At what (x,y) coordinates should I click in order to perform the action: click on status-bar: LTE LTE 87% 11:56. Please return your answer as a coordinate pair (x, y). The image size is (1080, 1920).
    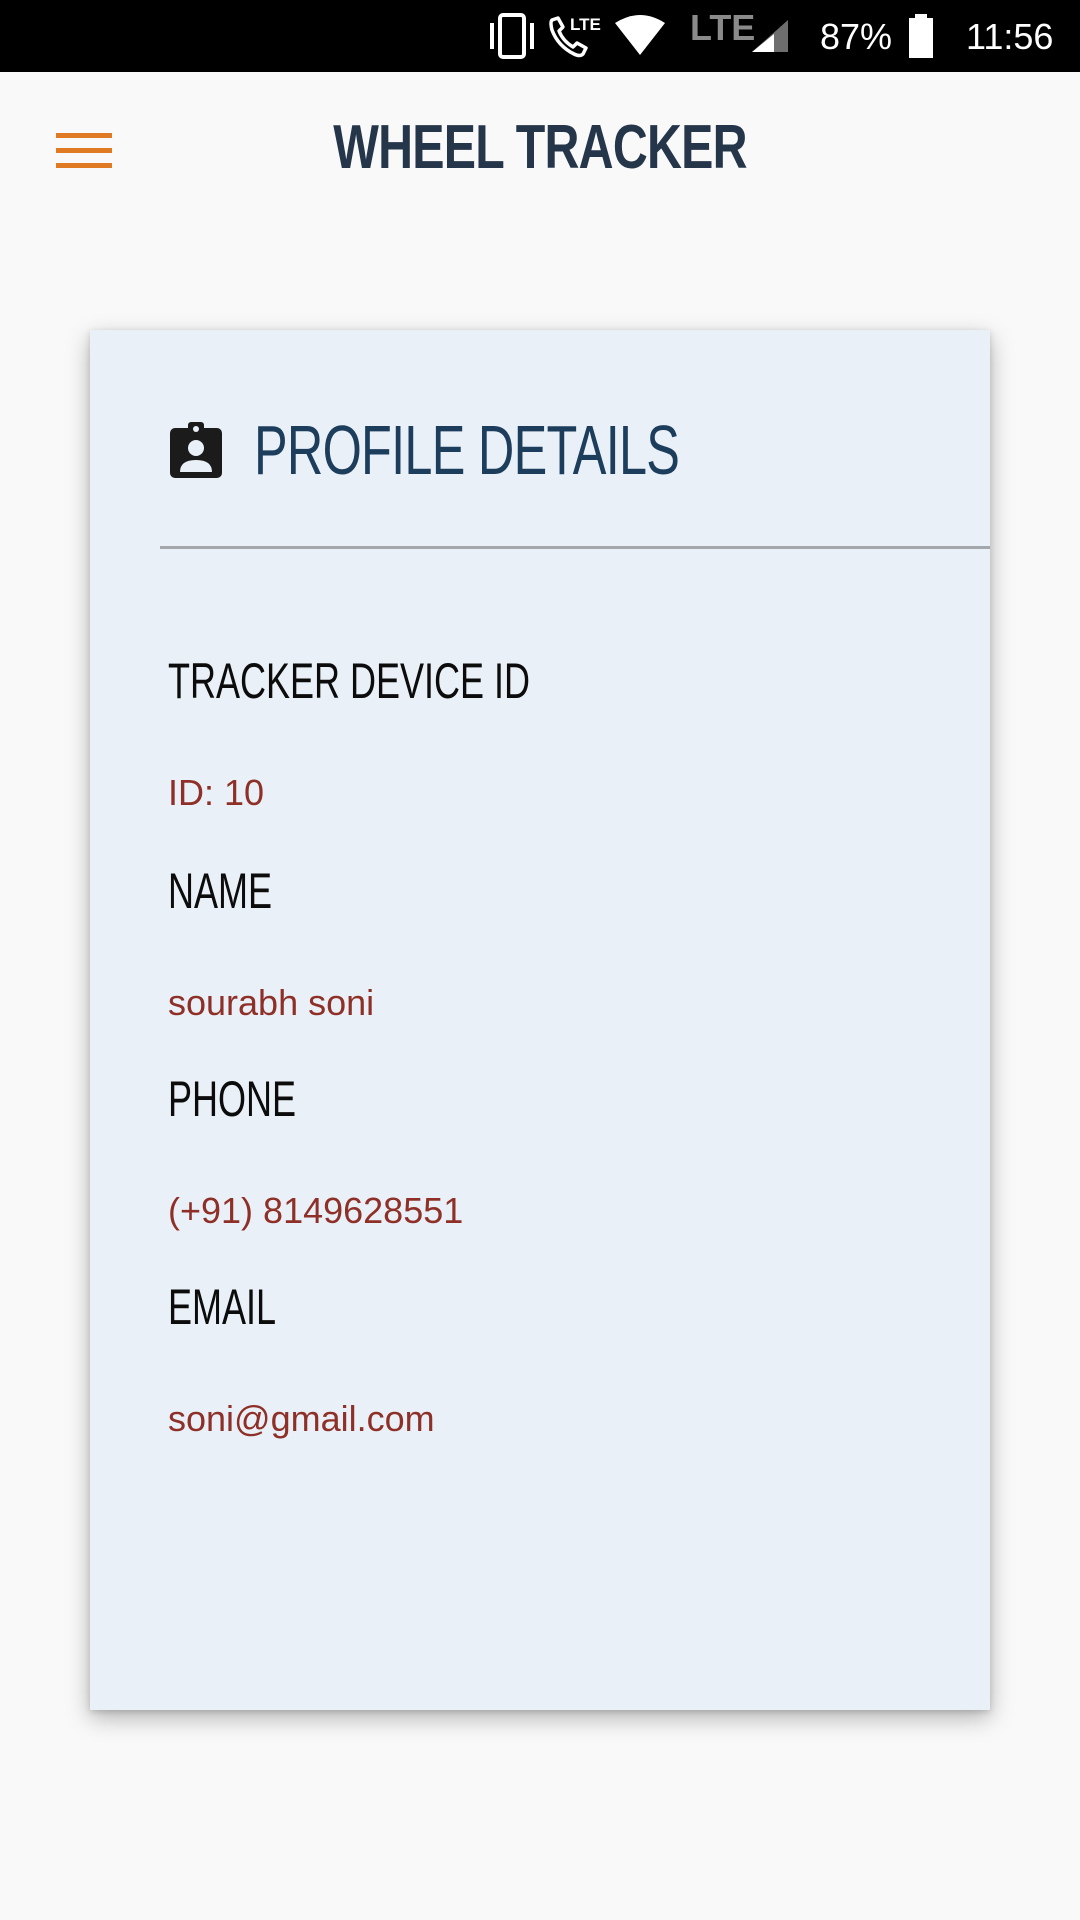
    Looking at the image, I should click on (540, 36).